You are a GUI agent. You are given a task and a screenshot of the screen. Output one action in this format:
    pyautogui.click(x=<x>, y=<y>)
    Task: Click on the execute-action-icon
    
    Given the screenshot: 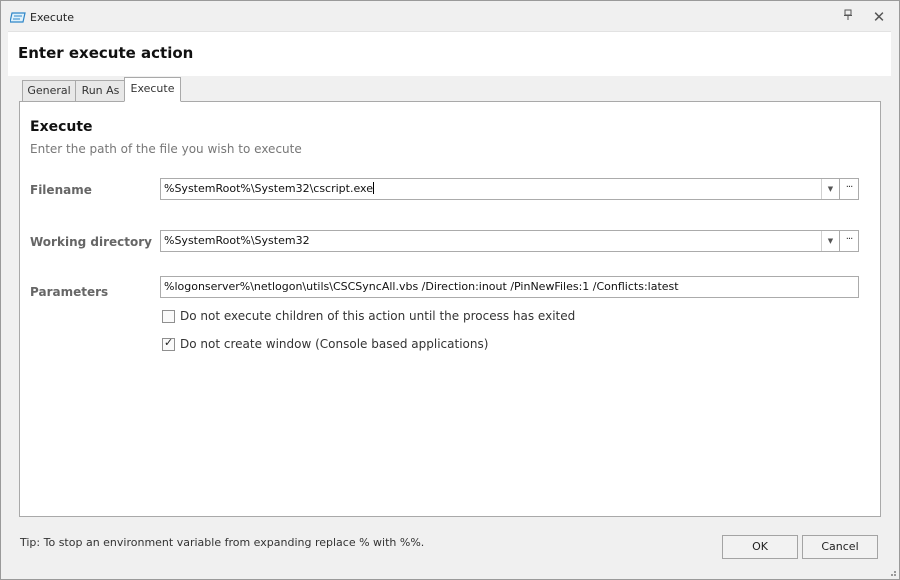 What is the action you would take?
    pyautogui.click(x=18, y=17)
    